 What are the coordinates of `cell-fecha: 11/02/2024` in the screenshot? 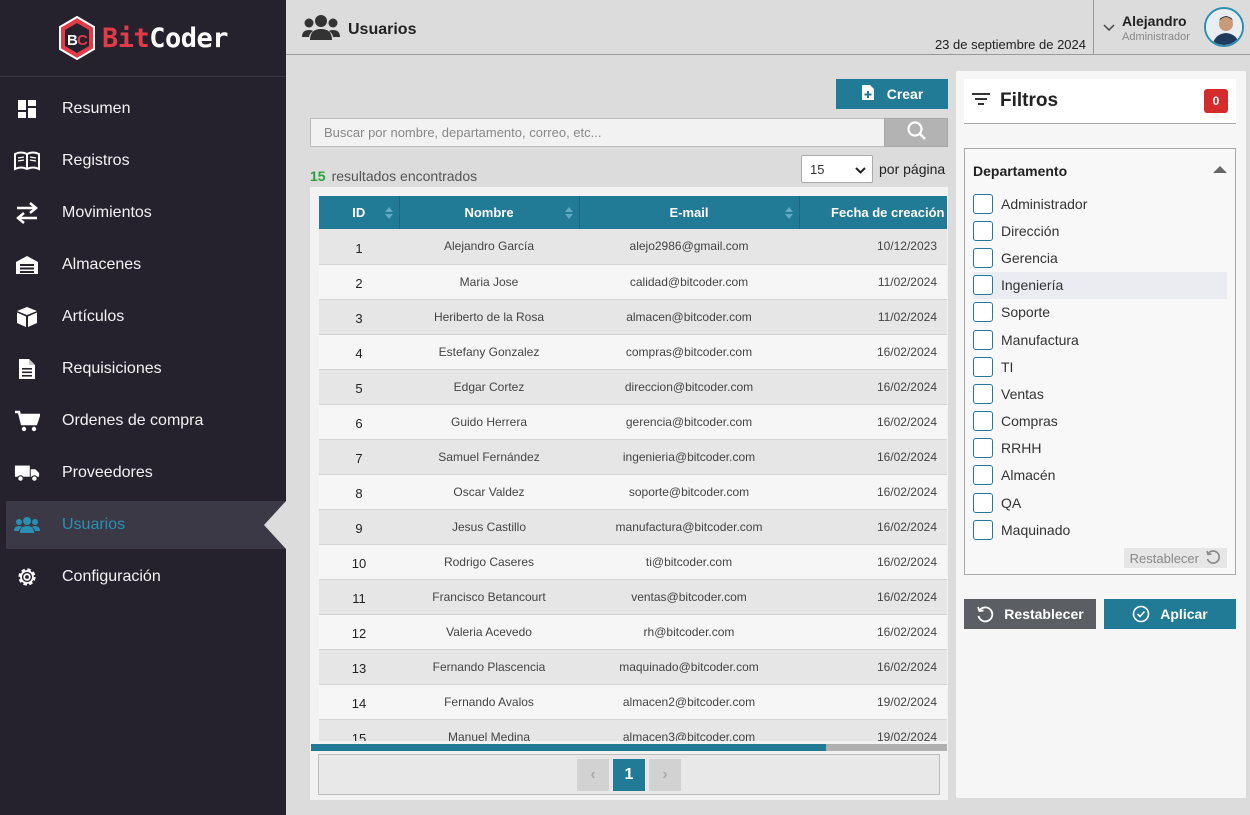 It's located at (873, 317).